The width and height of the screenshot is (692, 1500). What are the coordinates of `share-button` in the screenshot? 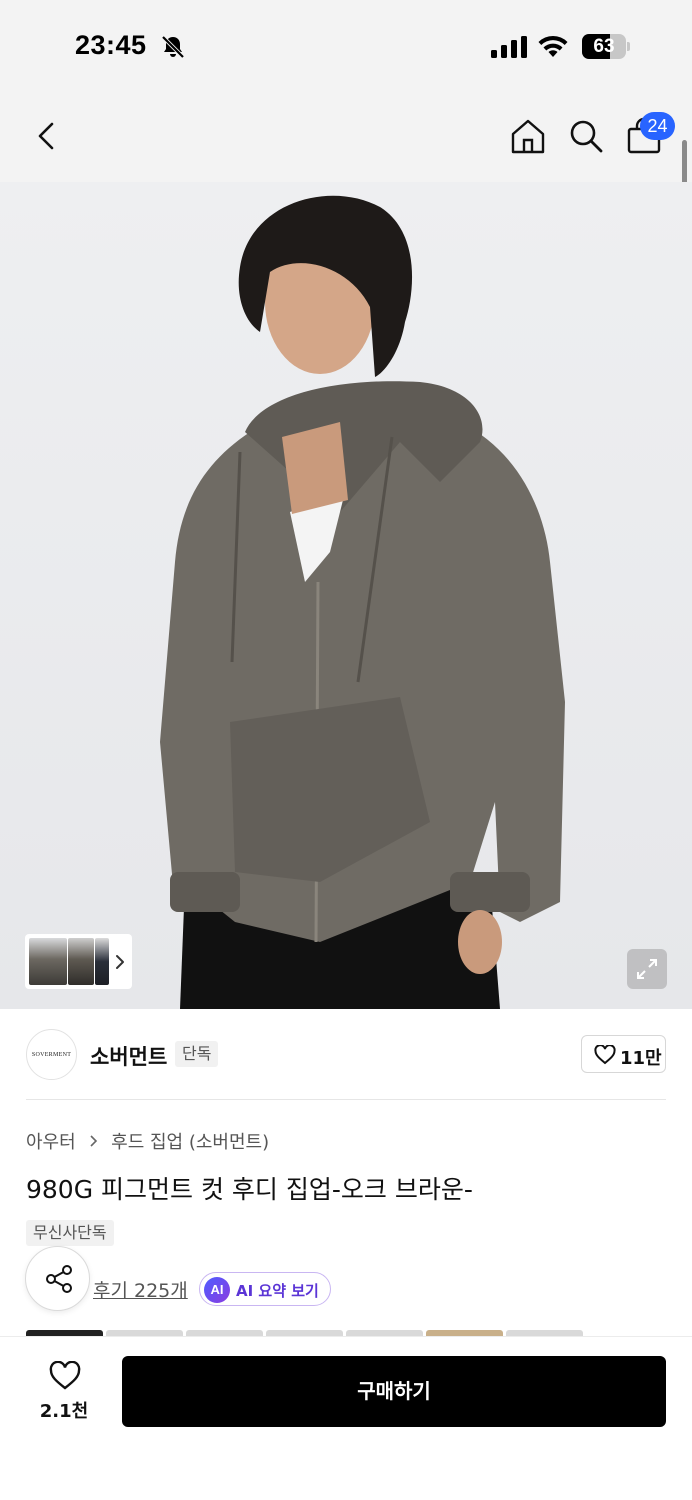 It's located at (57, 1278).